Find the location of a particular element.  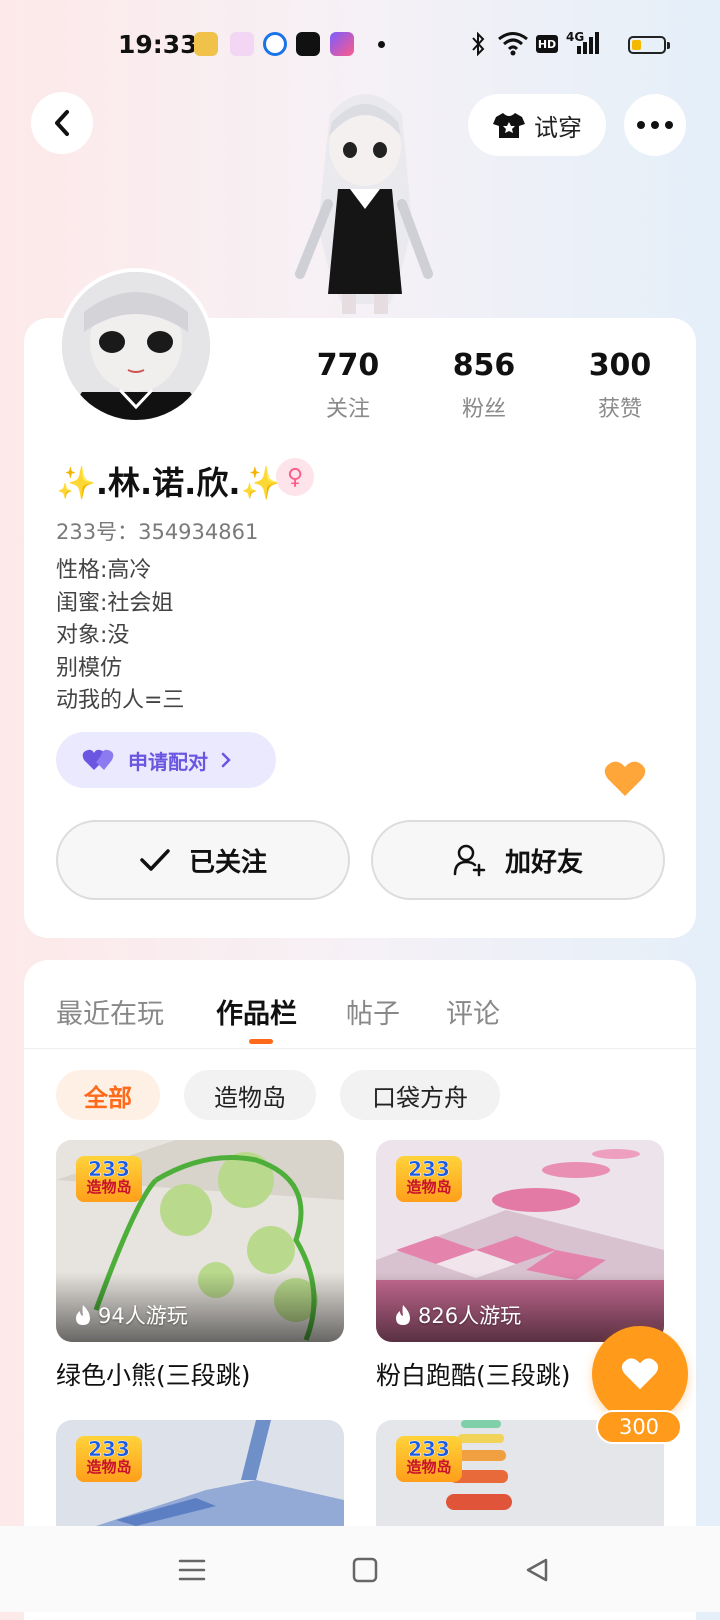

user-id-label: 233号： is located at coordinates (97, 532).